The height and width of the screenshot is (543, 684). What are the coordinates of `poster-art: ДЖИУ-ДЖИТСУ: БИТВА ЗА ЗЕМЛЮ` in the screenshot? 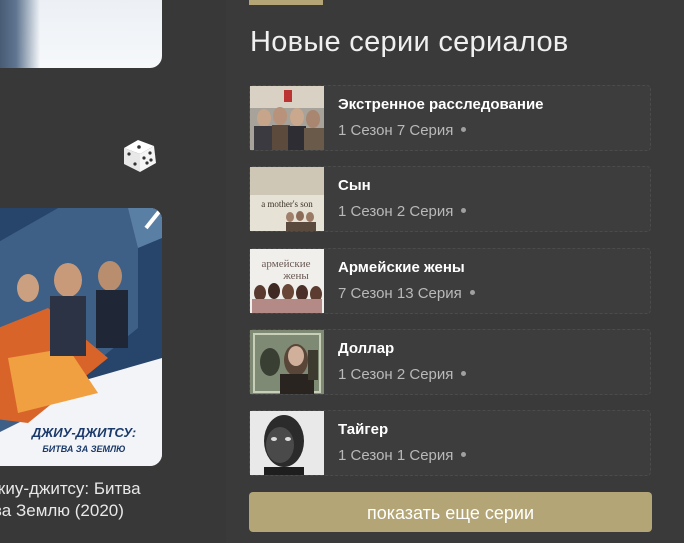 It's located at (81, 337).